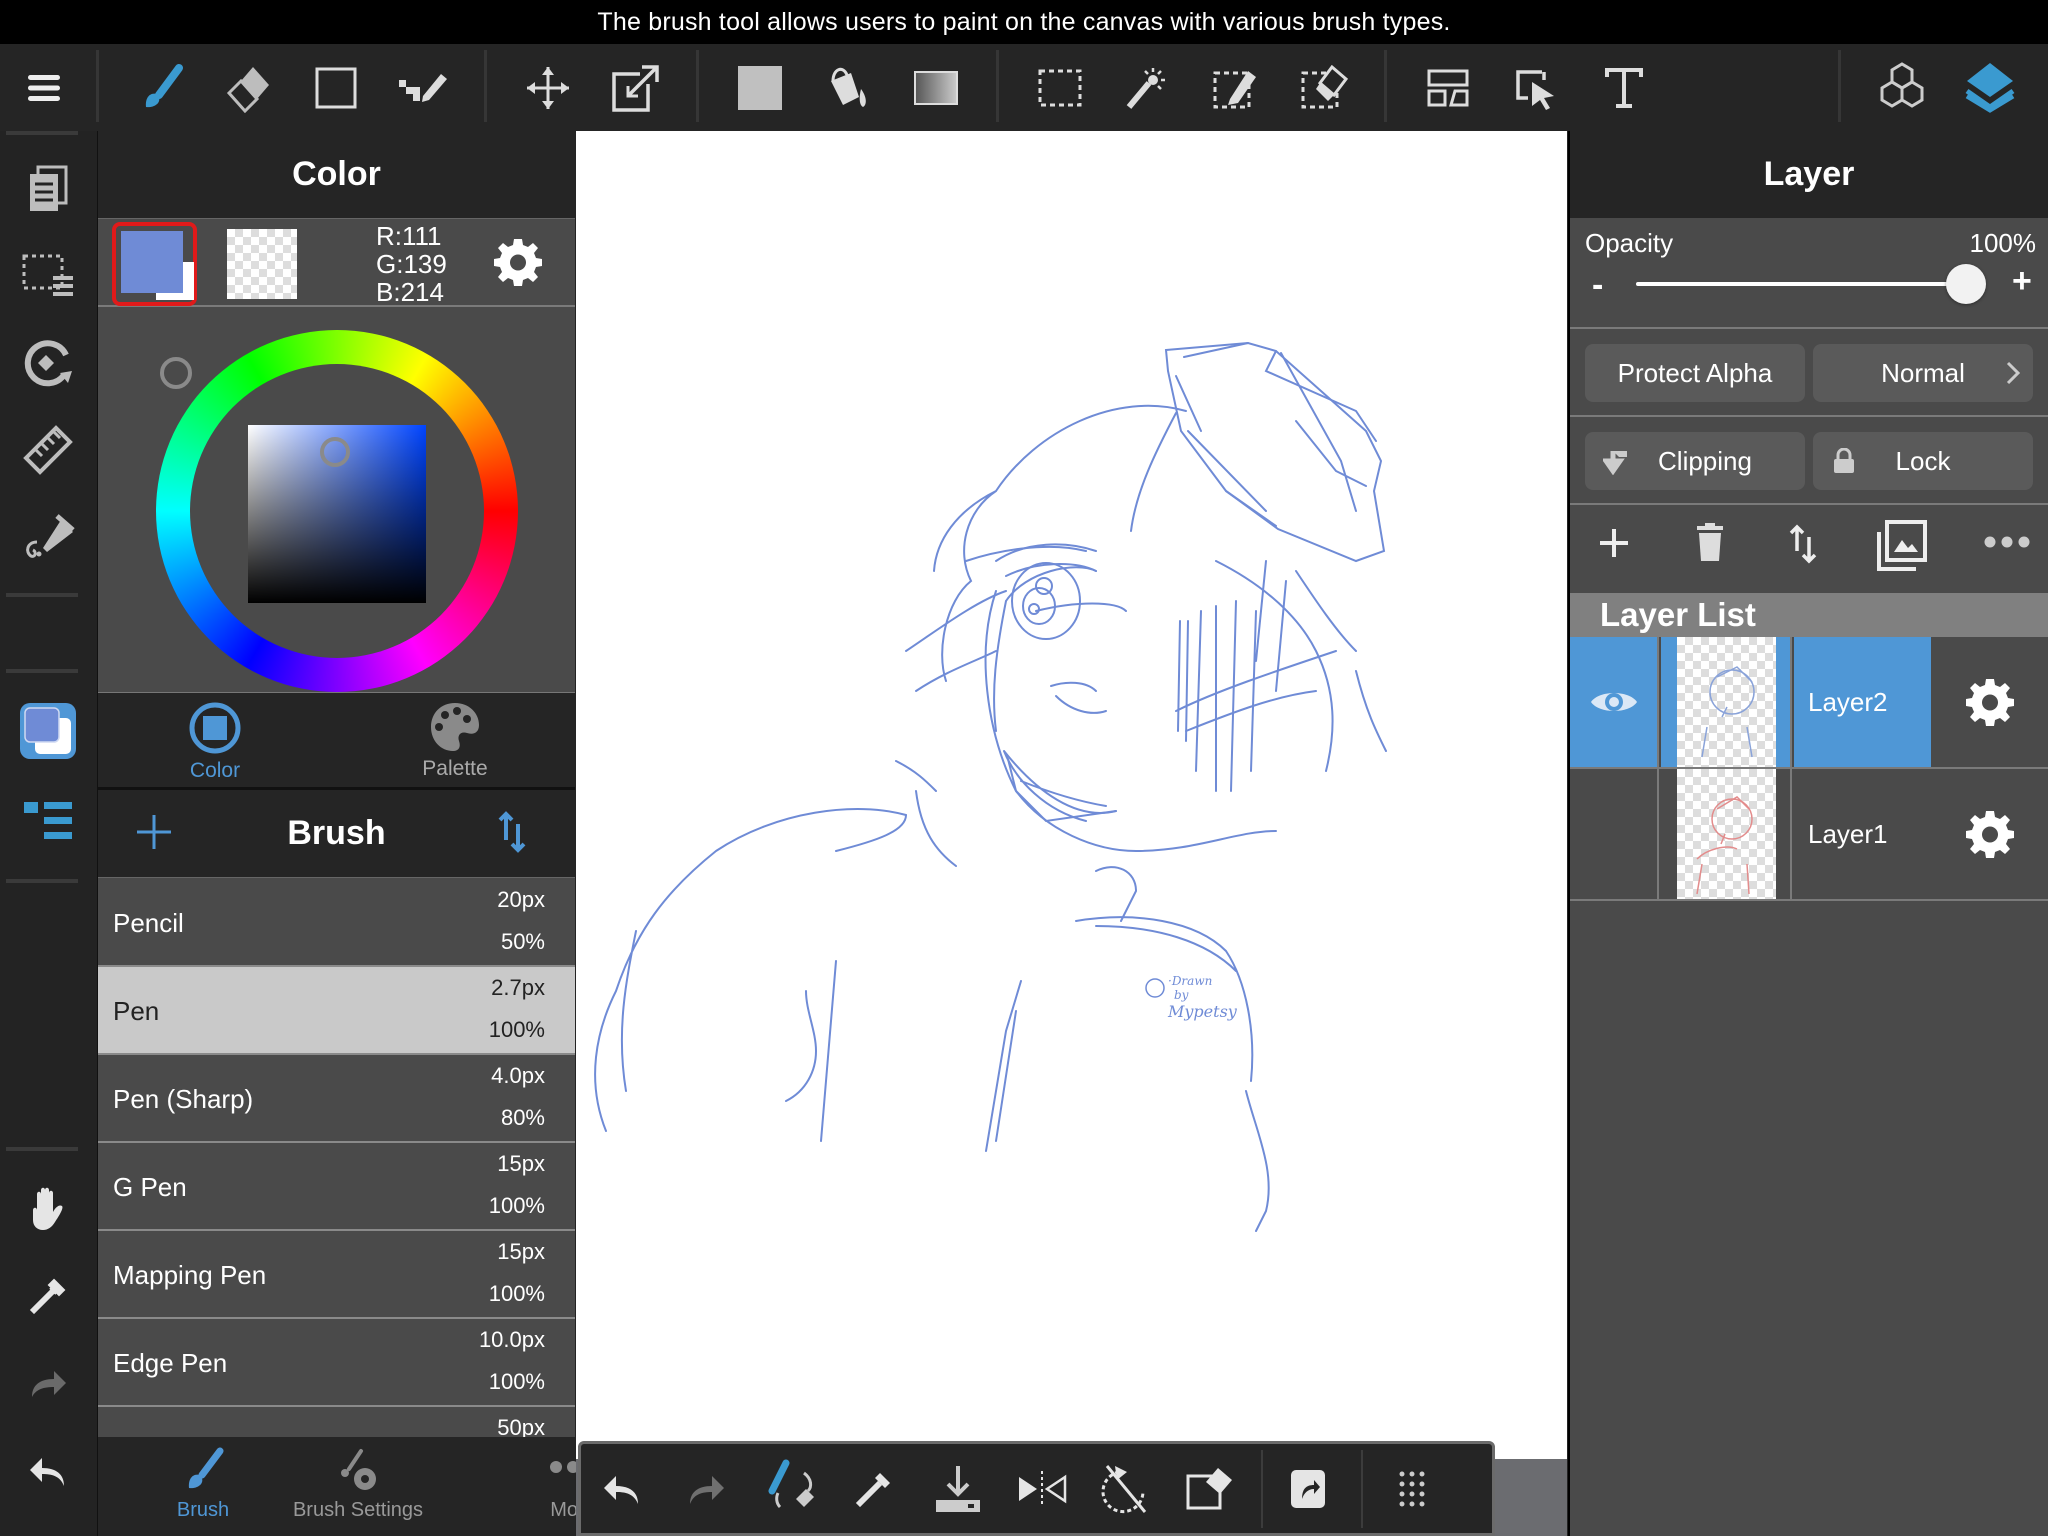  Describe the element at coordinates (336, 1011) in the screenshot. I see `brush-list-item: Pen 2.7px 100%` at that location.